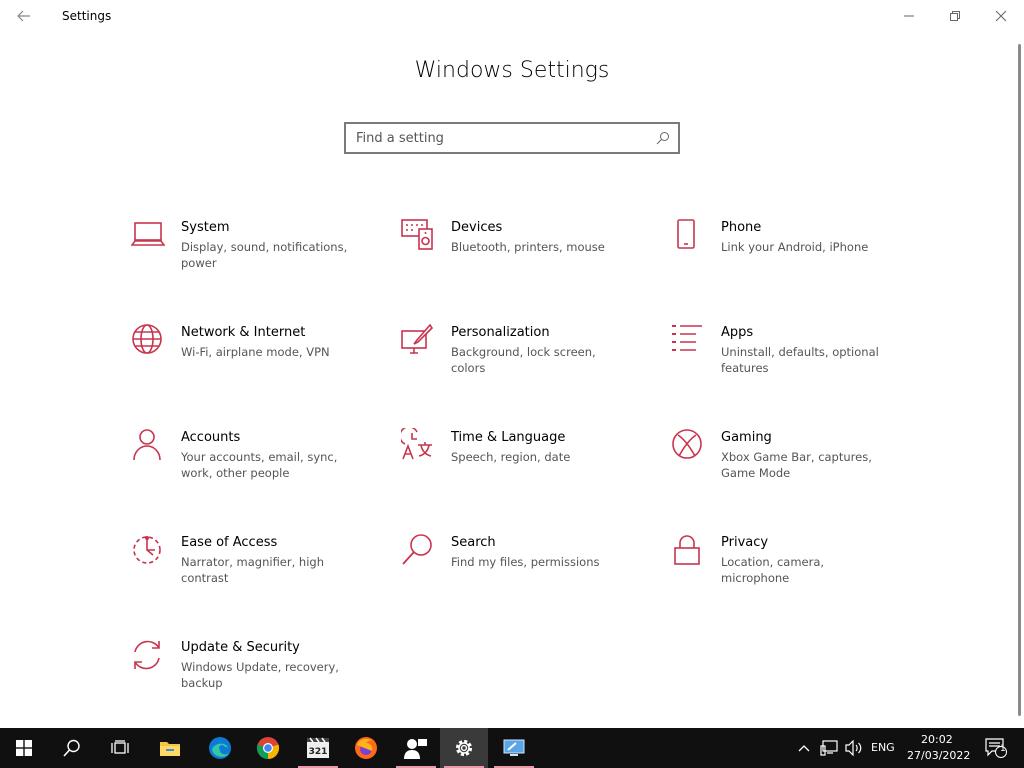  I want to click on back-arrow-icon, so click(23, 16).